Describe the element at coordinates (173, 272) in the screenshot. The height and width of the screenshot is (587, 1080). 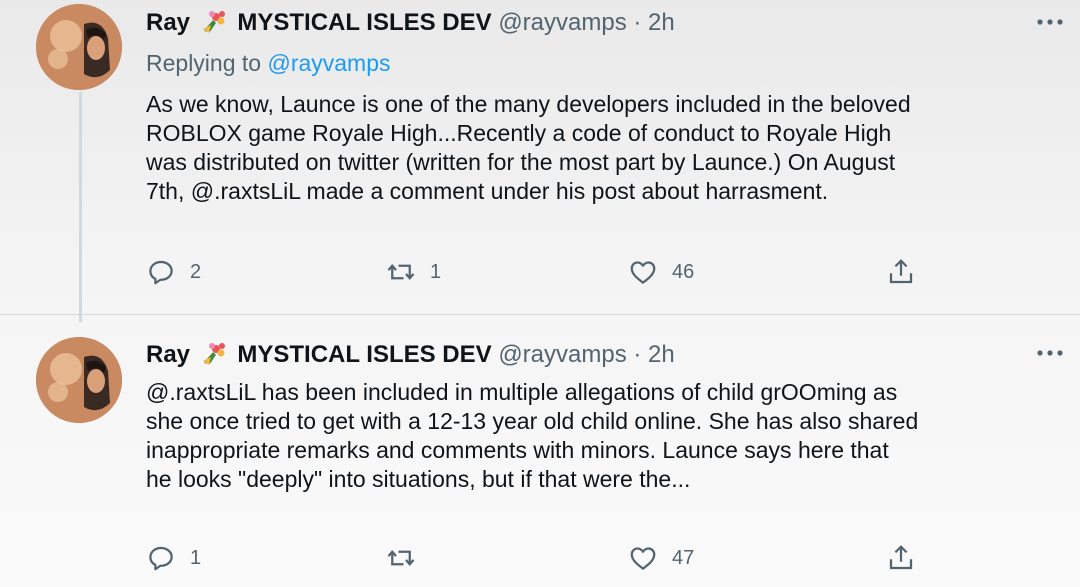
I see `reply-button: 2` at that location.